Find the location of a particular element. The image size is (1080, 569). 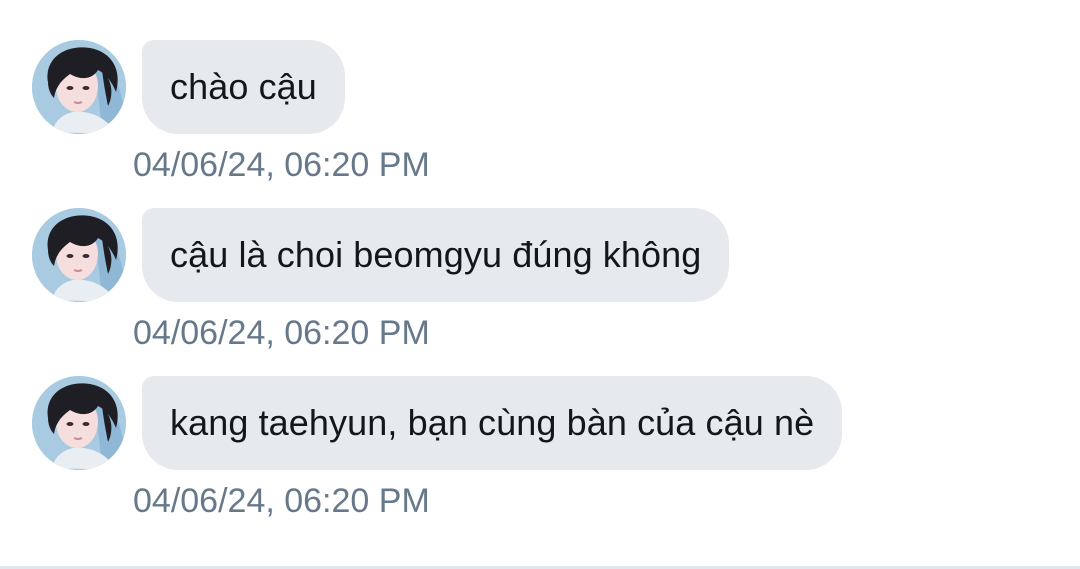

message-text: kang taehyun, bạn cùng bàn của cậu nè is located at coordinates (492, 422).